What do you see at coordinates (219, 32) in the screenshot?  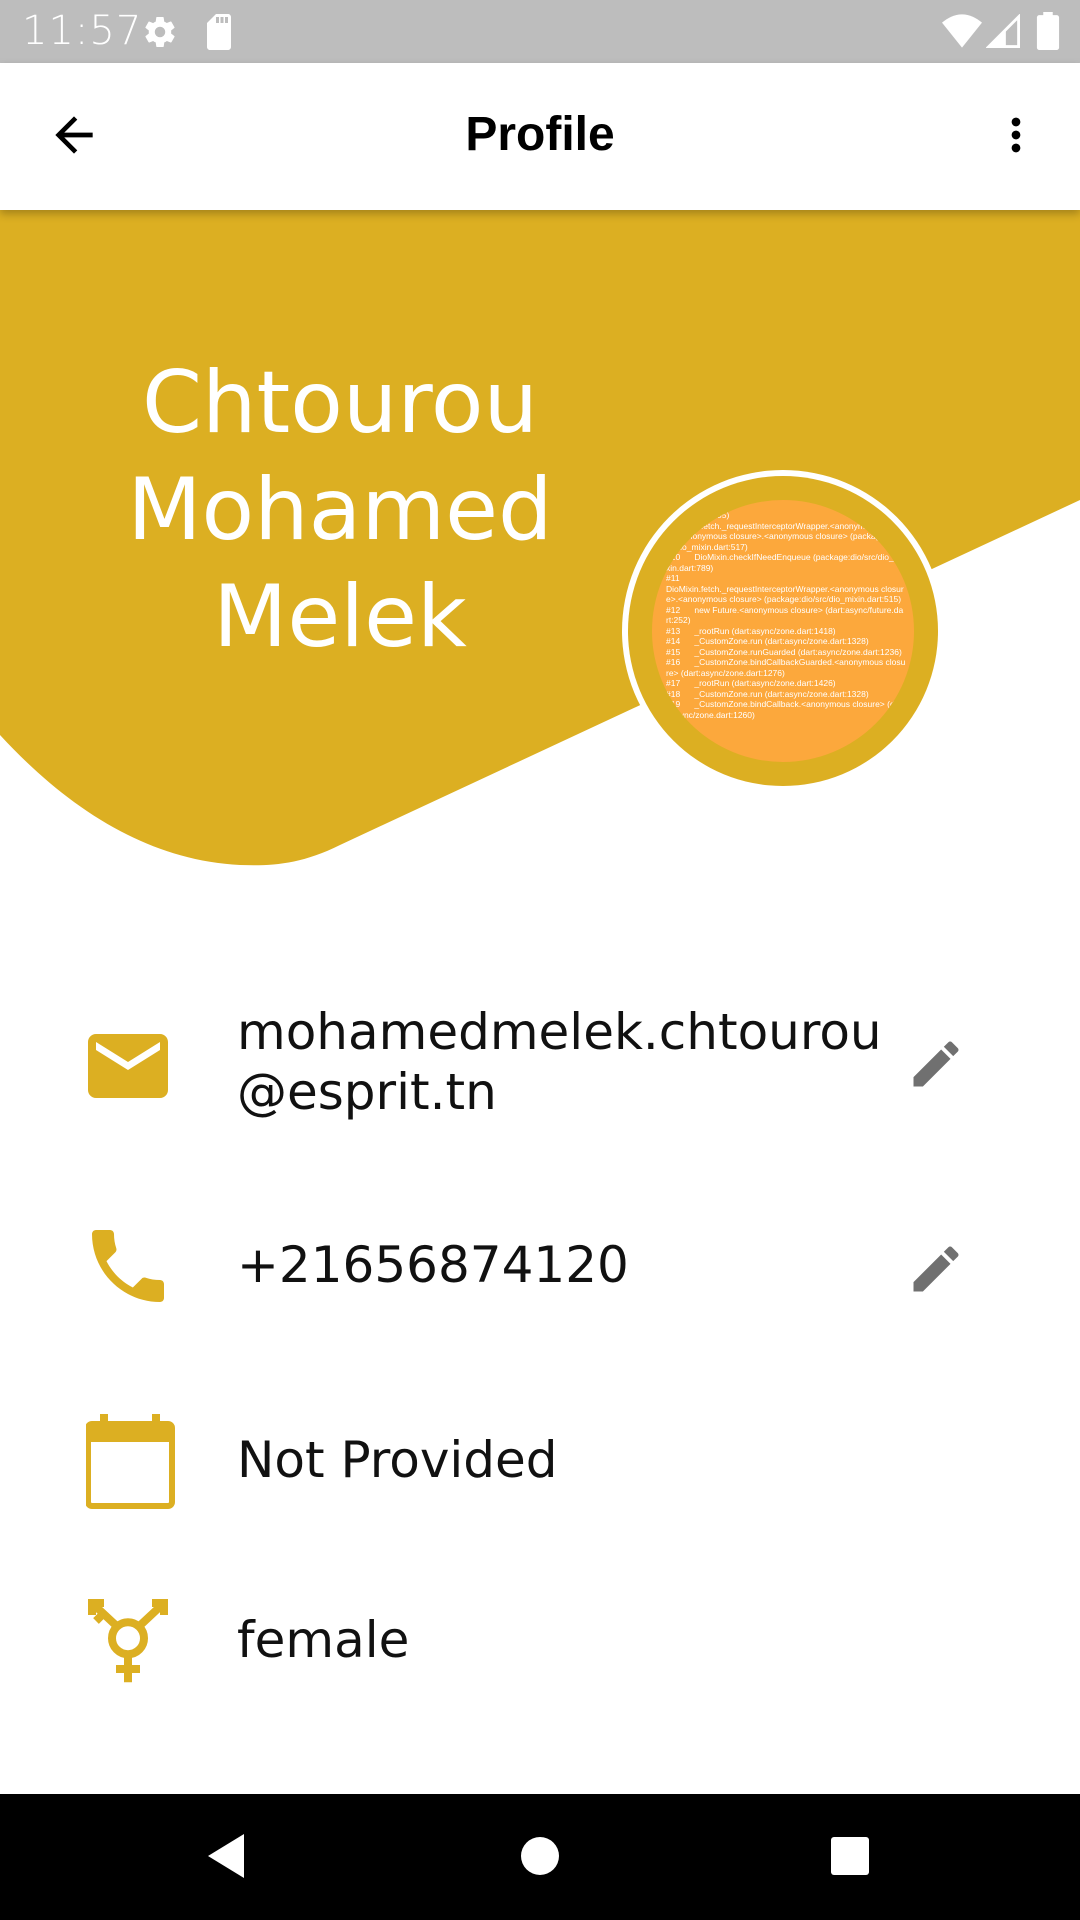 I see `sd-card-icon` at bounding box center [219, 32].